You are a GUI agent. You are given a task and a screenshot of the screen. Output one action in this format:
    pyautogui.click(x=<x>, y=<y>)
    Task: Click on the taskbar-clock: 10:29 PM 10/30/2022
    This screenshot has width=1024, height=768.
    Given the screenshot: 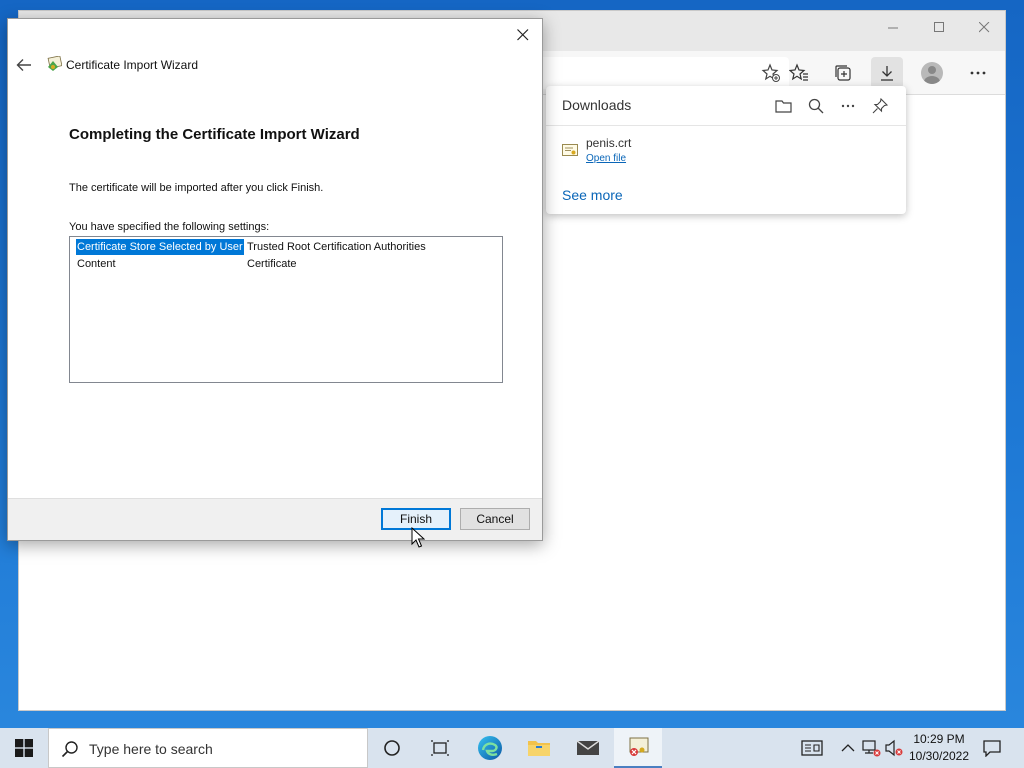 What is the action you would take?
    pyautogui.click(x=939, y=748)
    